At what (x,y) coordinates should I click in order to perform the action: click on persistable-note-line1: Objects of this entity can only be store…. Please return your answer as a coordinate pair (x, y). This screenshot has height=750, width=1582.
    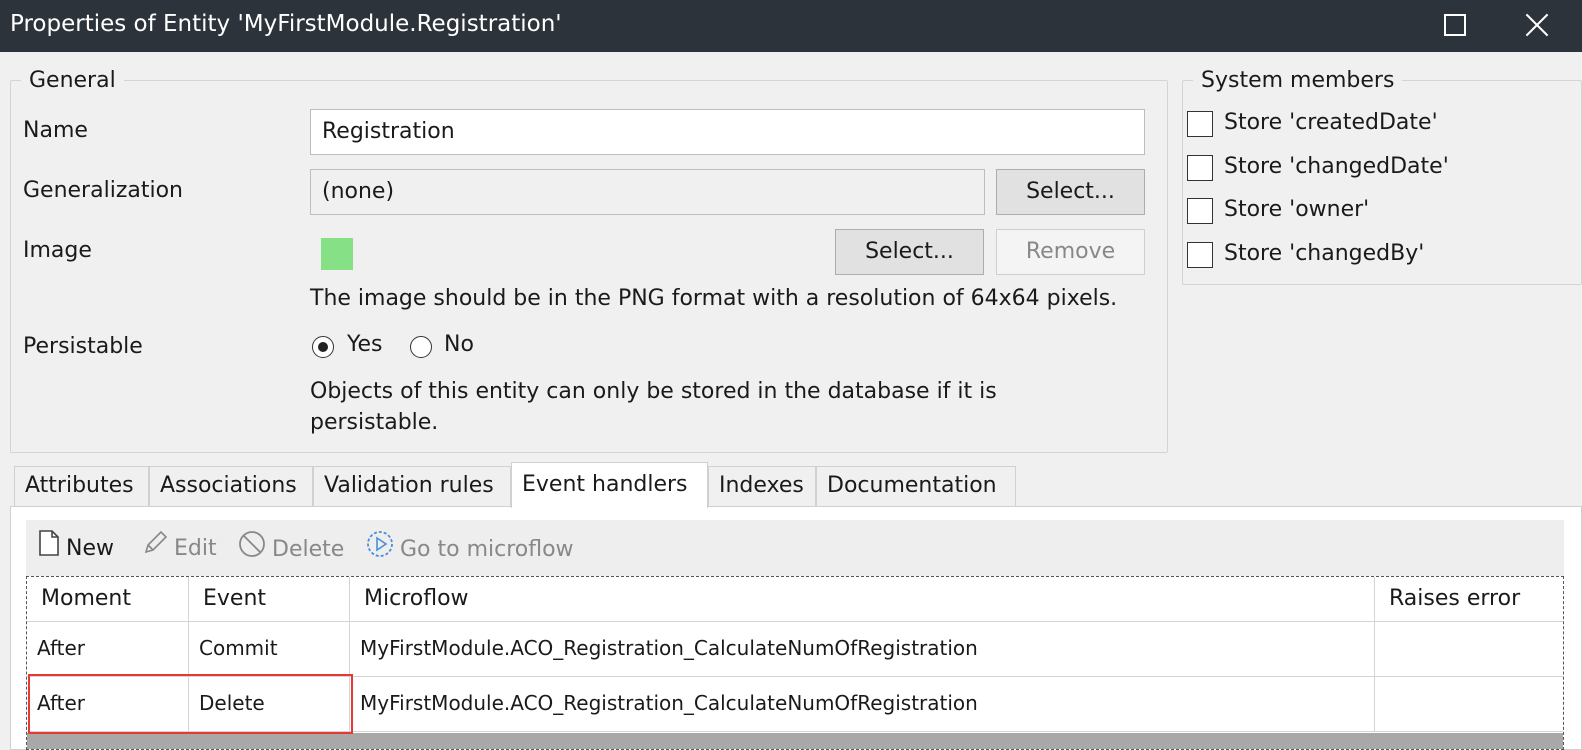
    Looking at the image, I should click on (653, 391).